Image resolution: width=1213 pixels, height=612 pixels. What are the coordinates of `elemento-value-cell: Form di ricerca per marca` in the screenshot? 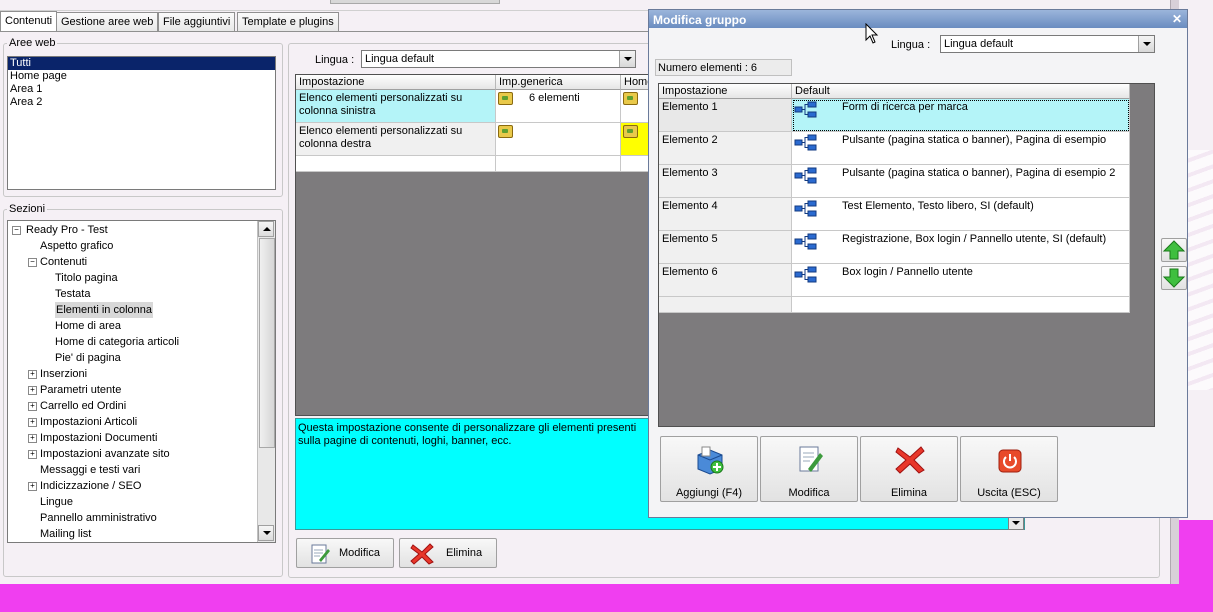 It's located at (961, 115).